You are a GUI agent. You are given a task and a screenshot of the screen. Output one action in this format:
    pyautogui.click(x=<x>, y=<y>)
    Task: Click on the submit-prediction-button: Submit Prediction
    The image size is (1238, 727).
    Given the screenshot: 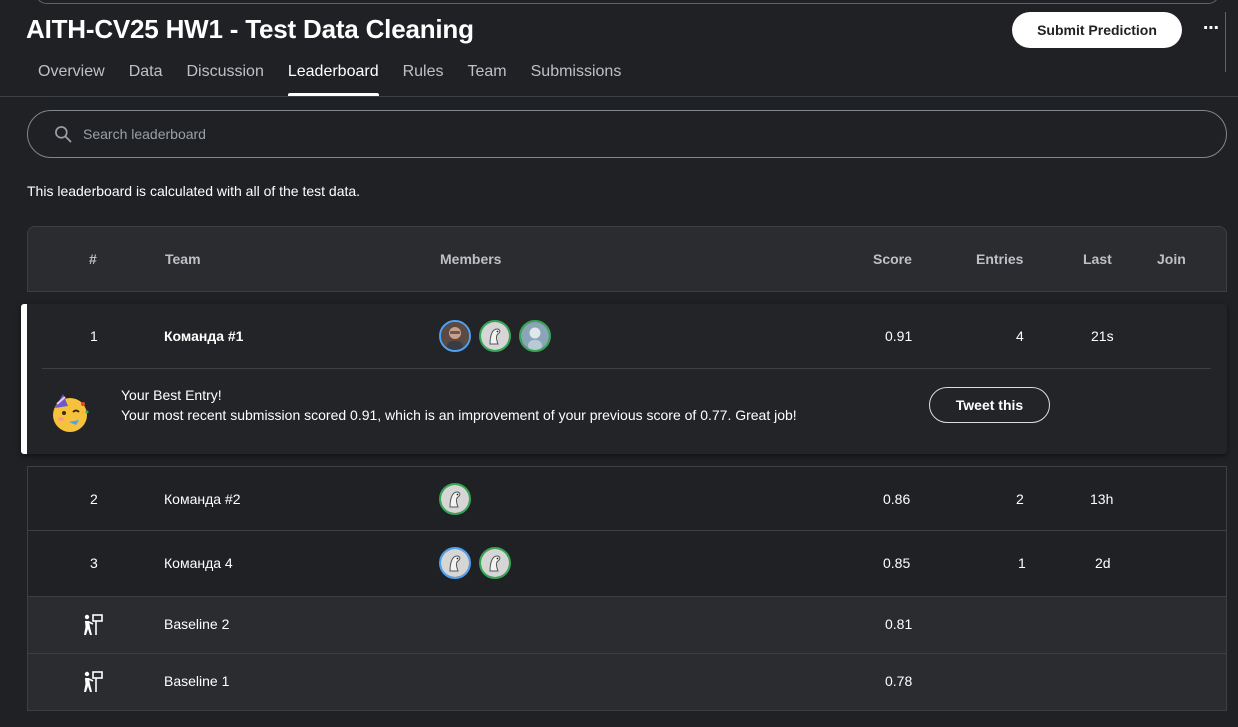 What is the action you would take?
    pyautogui.click(x=1097, y=30)
    